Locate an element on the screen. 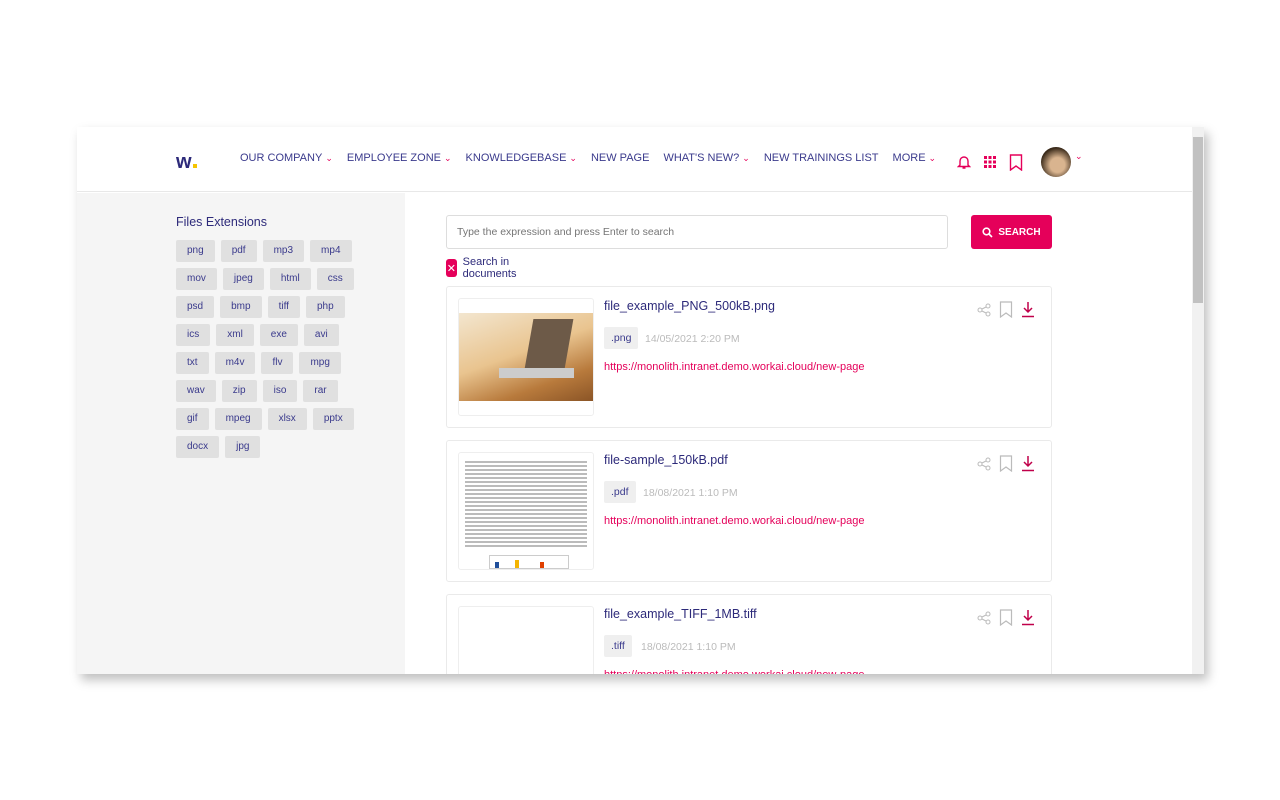 This screenshot has height=800, width=1280. extension-tag: flv is located at coordinates (277, 363).